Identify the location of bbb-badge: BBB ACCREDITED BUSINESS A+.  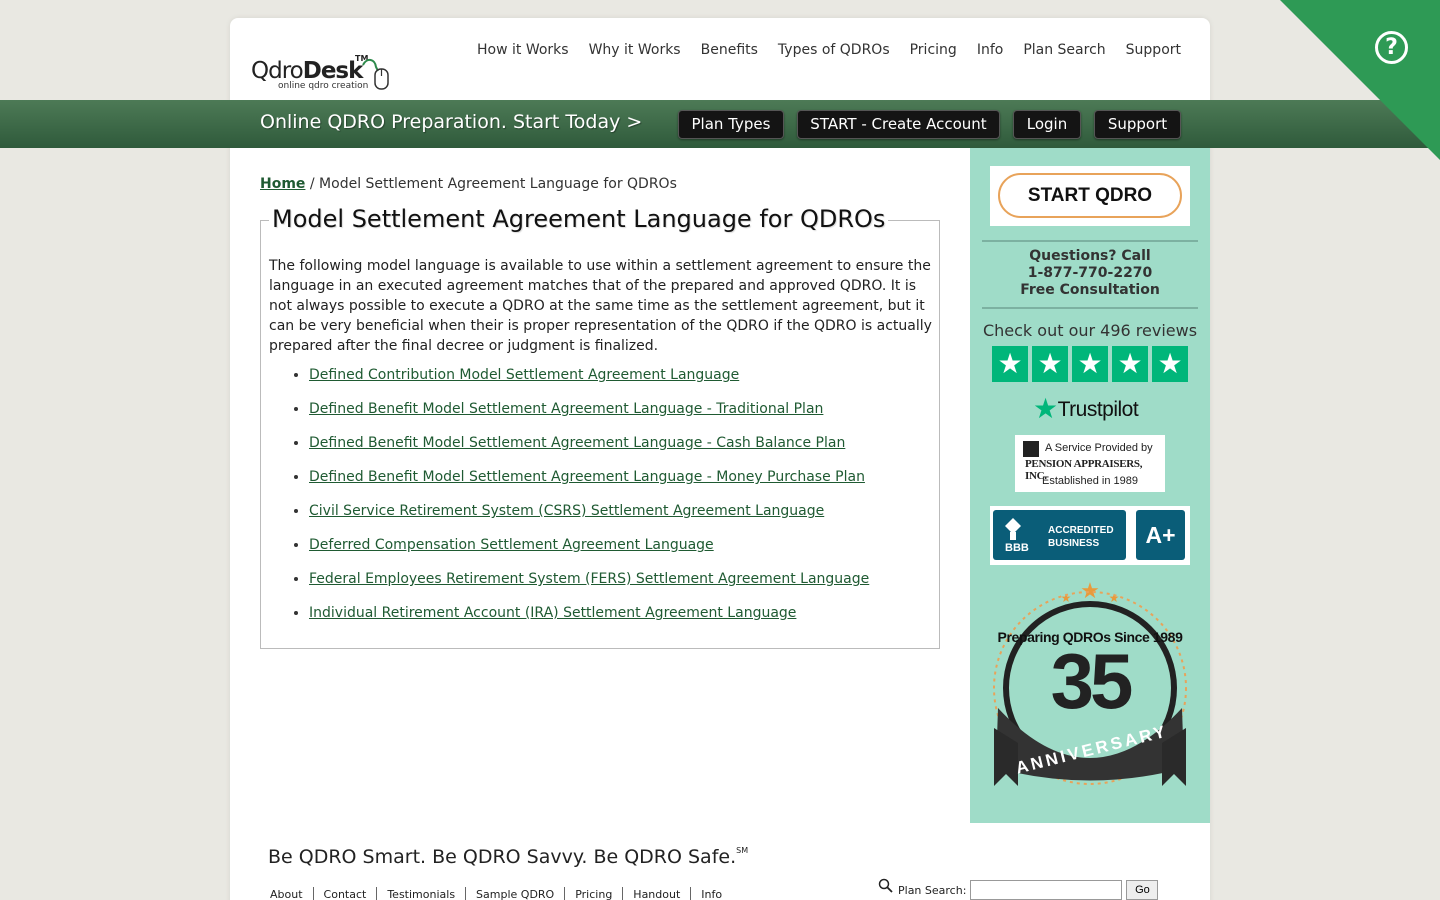
(1090, 535).